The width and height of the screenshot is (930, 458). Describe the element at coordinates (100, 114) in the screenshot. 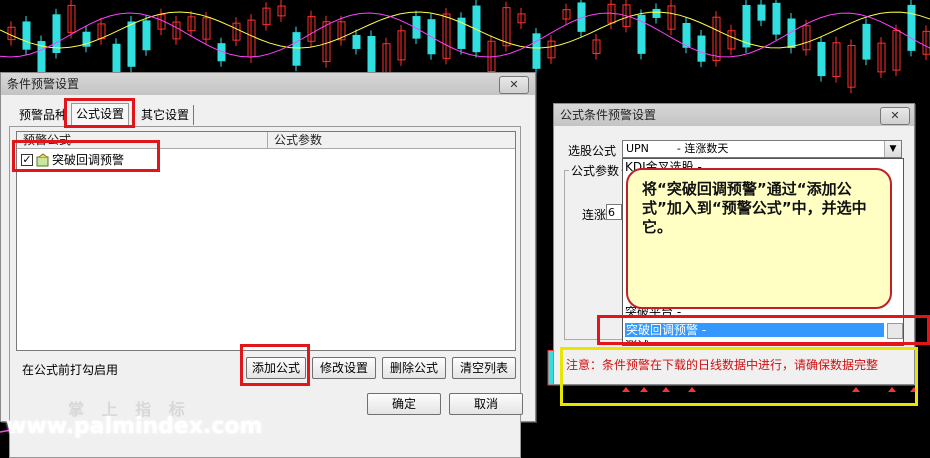

I see `tab-formula-settings: 公式设置` at that location.